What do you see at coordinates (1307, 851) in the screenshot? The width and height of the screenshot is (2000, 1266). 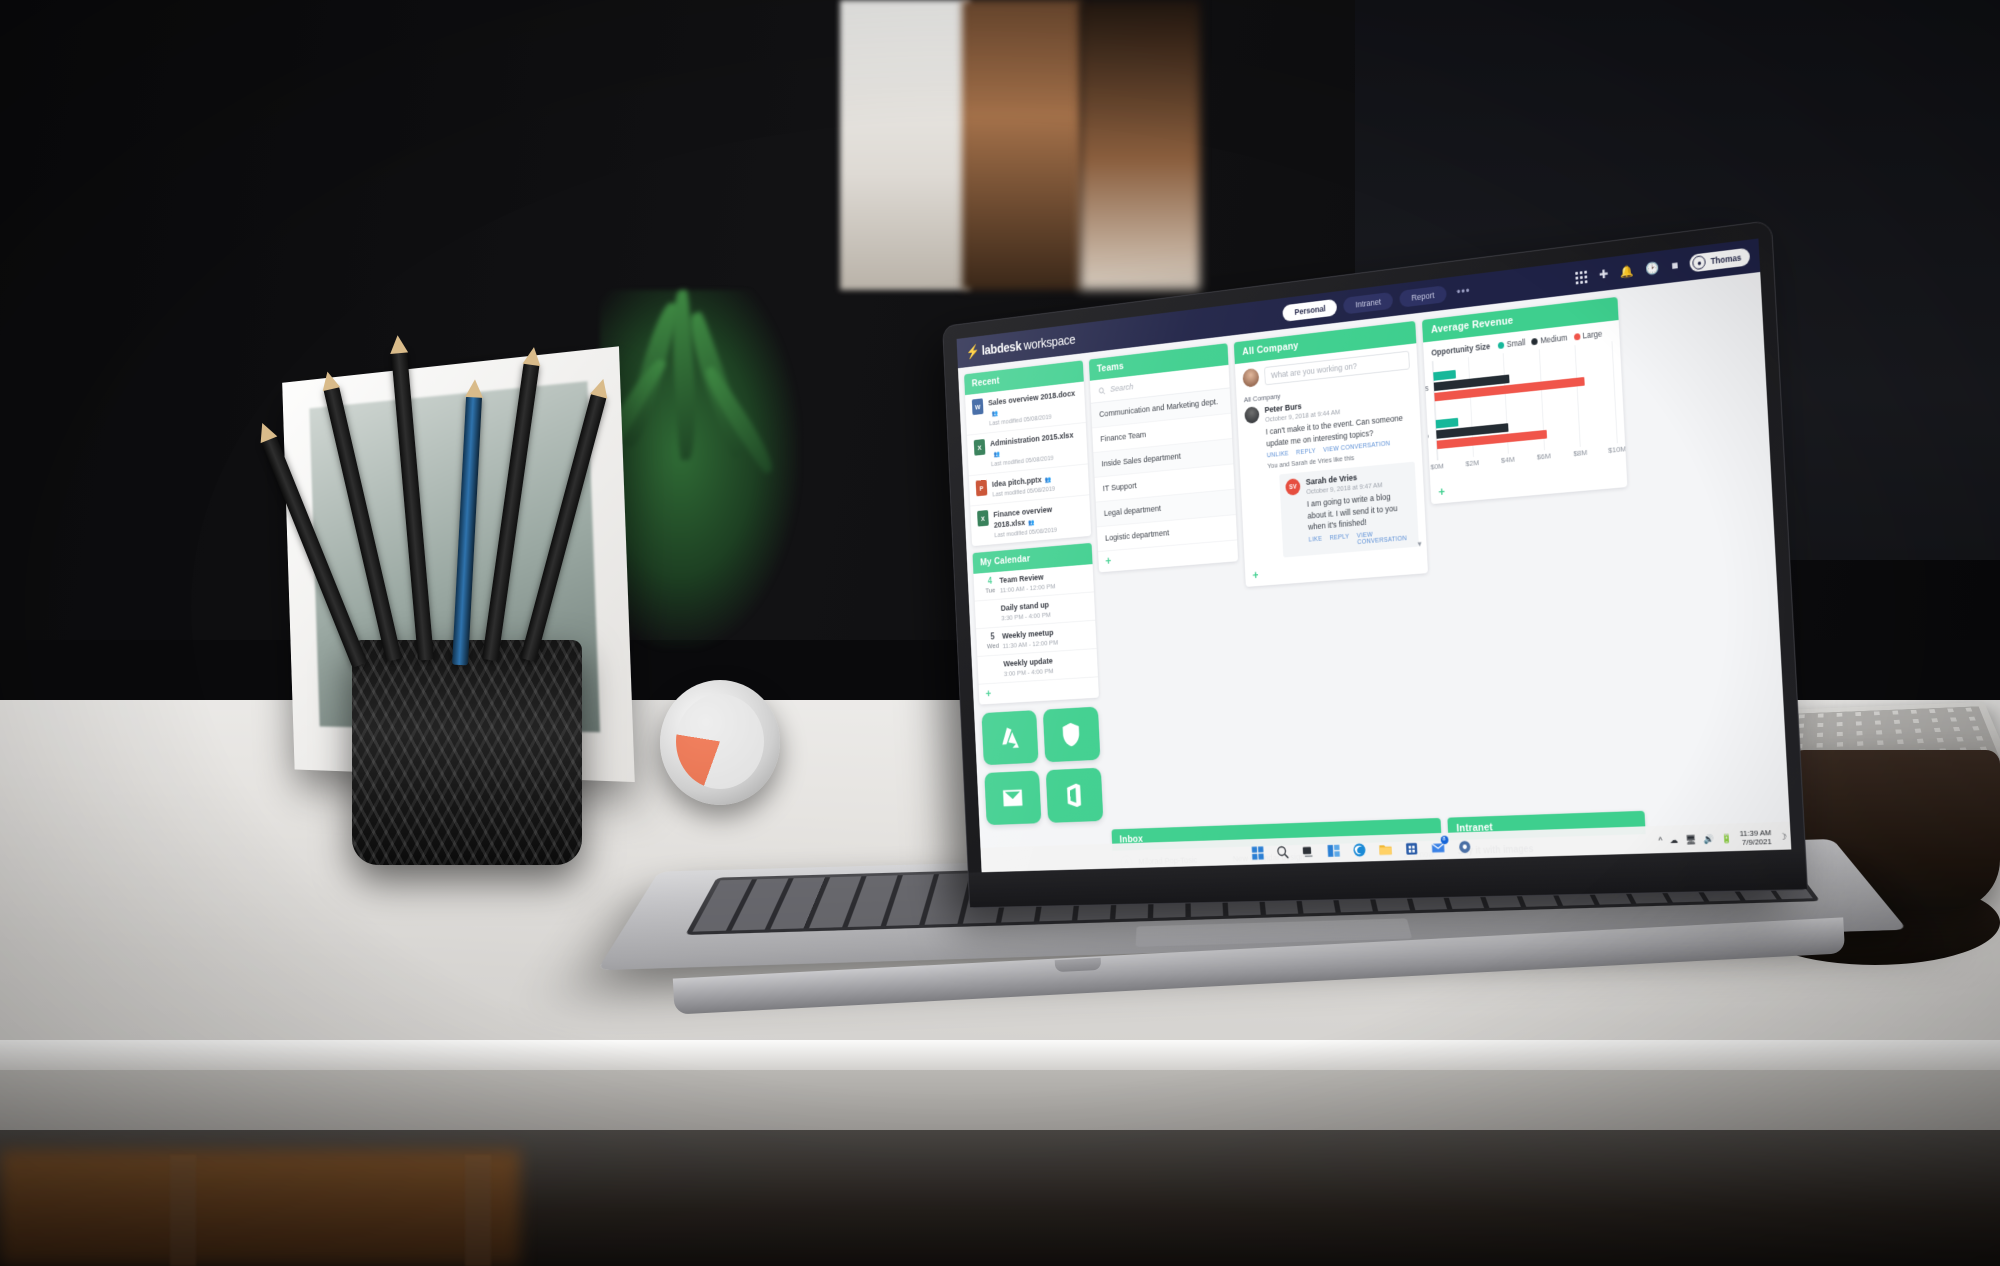 I see `task-view-icon` at bounding box center [1307, 851].